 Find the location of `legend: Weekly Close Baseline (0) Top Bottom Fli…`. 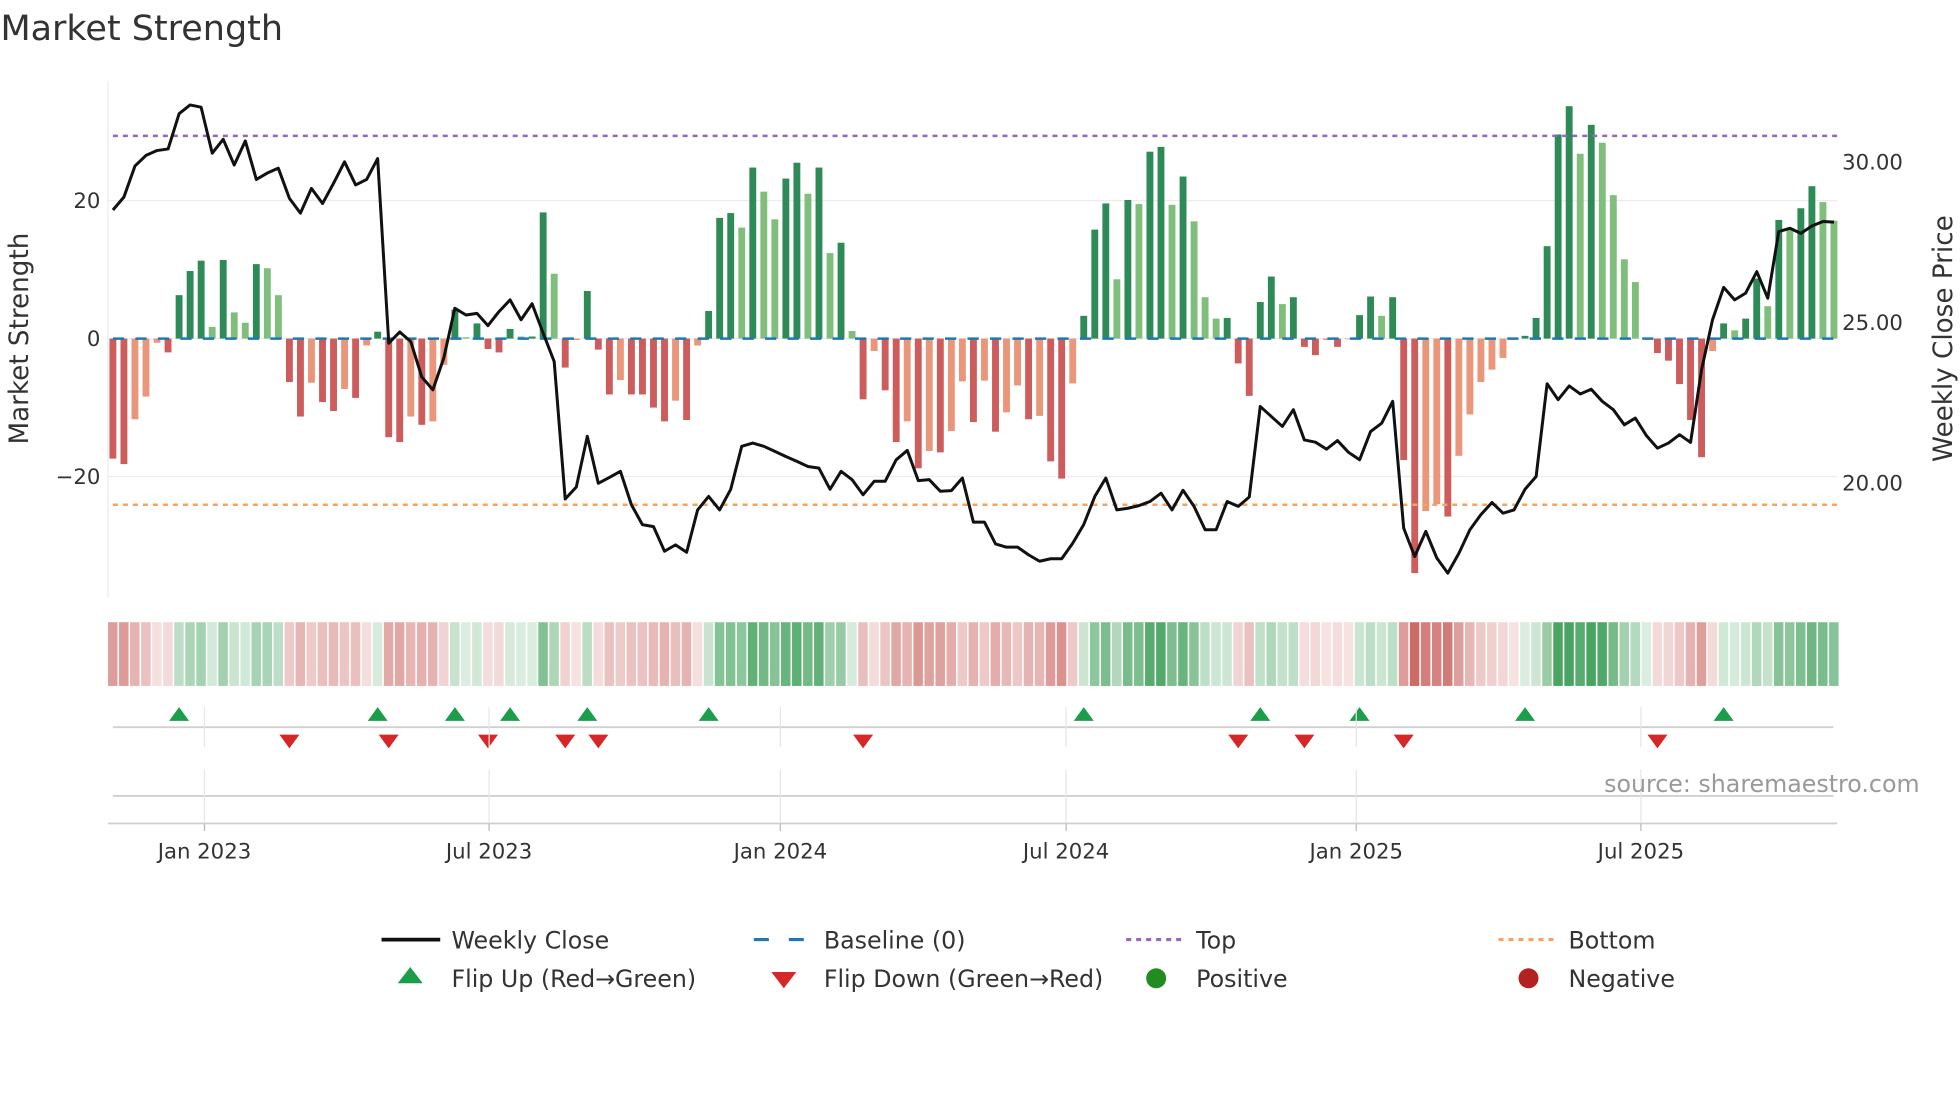

legend: Weekly Close Baseline (0) Top Bottom Fli… is located at coordinates (1028, 959).